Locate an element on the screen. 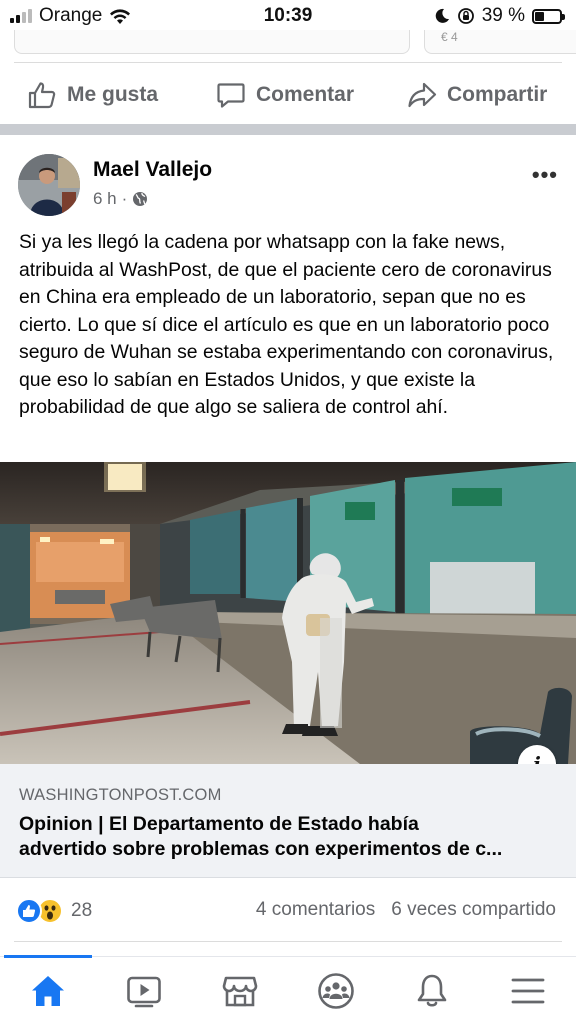 The image size is (576, 1024). comment-button: Comentar is located at coordinates (285, 95).